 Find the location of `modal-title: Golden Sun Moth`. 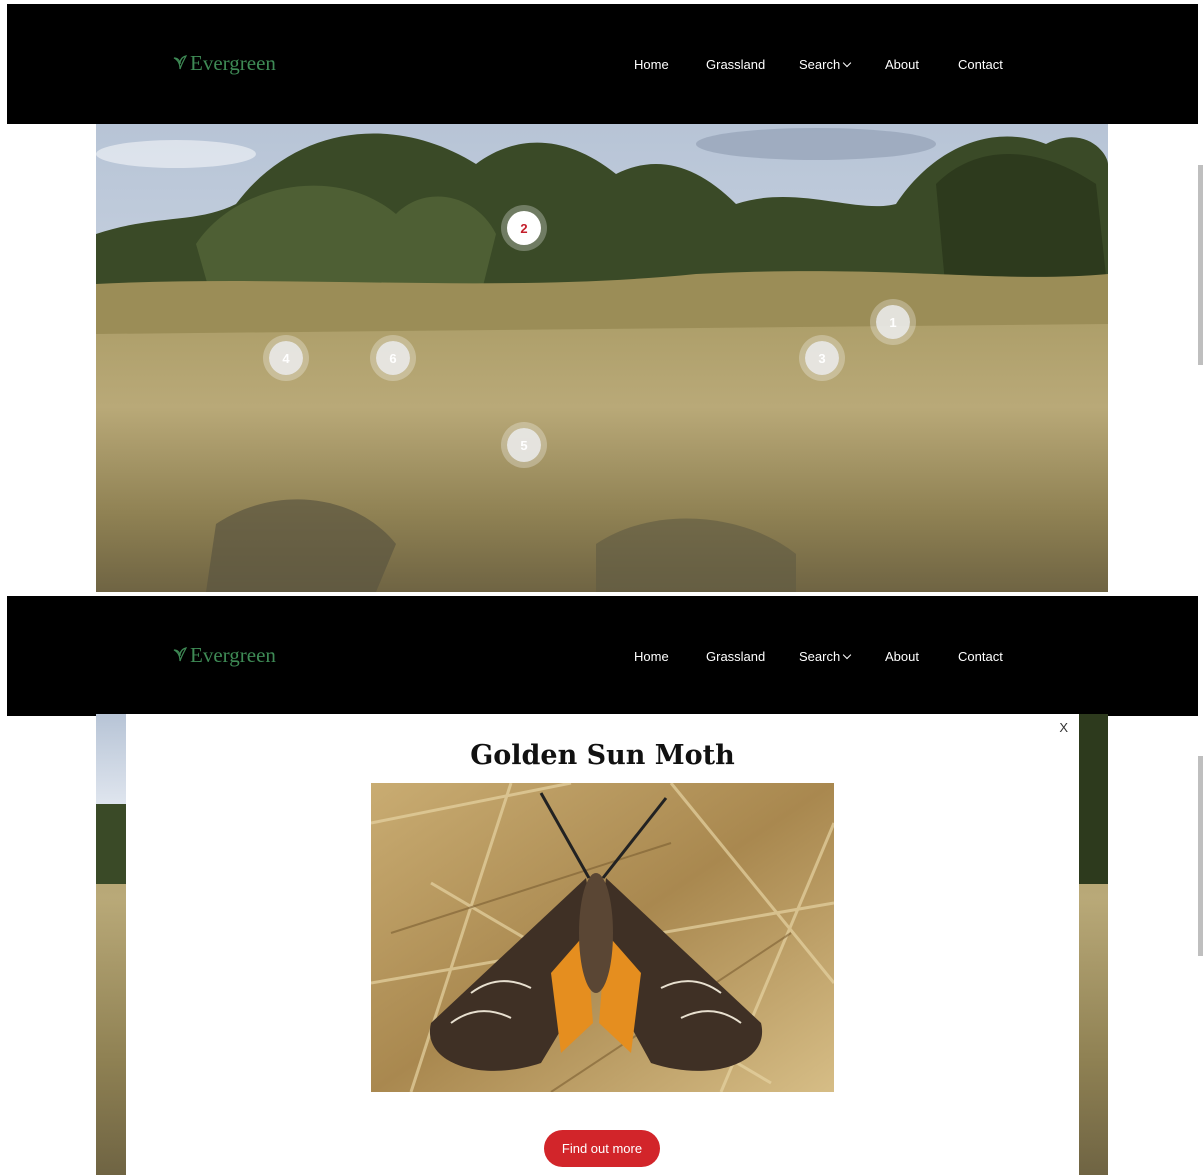

modal-title: Golden Sun Moth is located at coordinates (602, 755).